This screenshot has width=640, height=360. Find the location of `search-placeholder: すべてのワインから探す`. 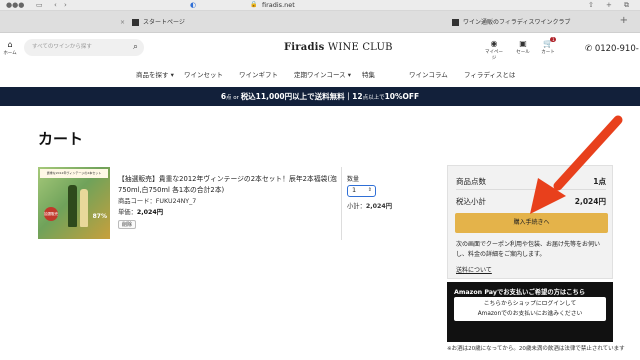

search-placeholder: すべてのワインから探す is located at coordinates (62, 47).